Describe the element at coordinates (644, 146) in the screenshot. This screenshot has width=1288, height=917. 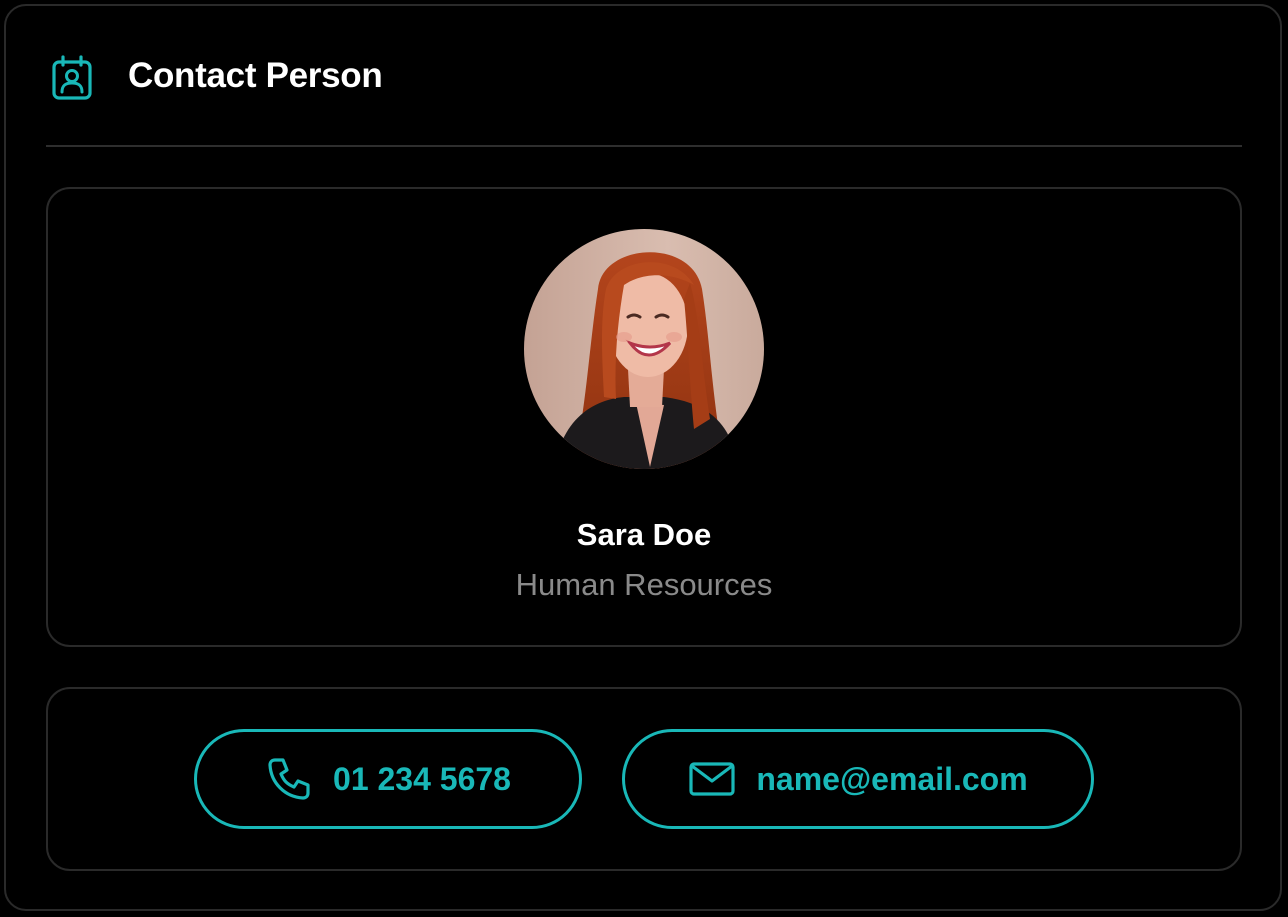
I see `header-divider` at that location.